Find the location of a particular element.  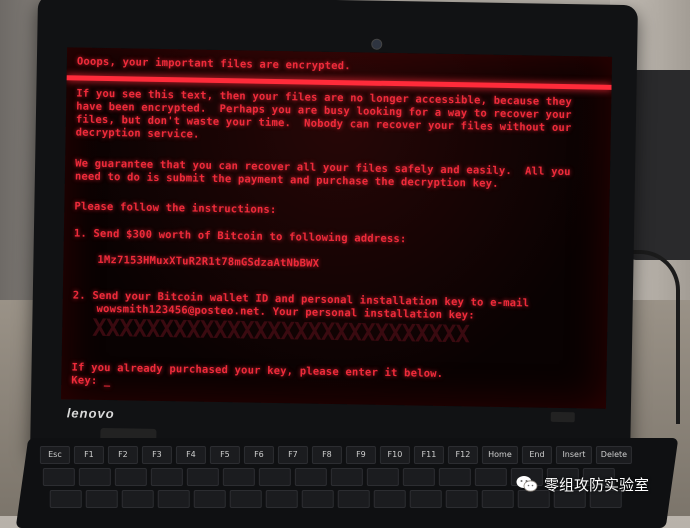

key-input-prompt: Key: _ is located at coordinates (90, 380).